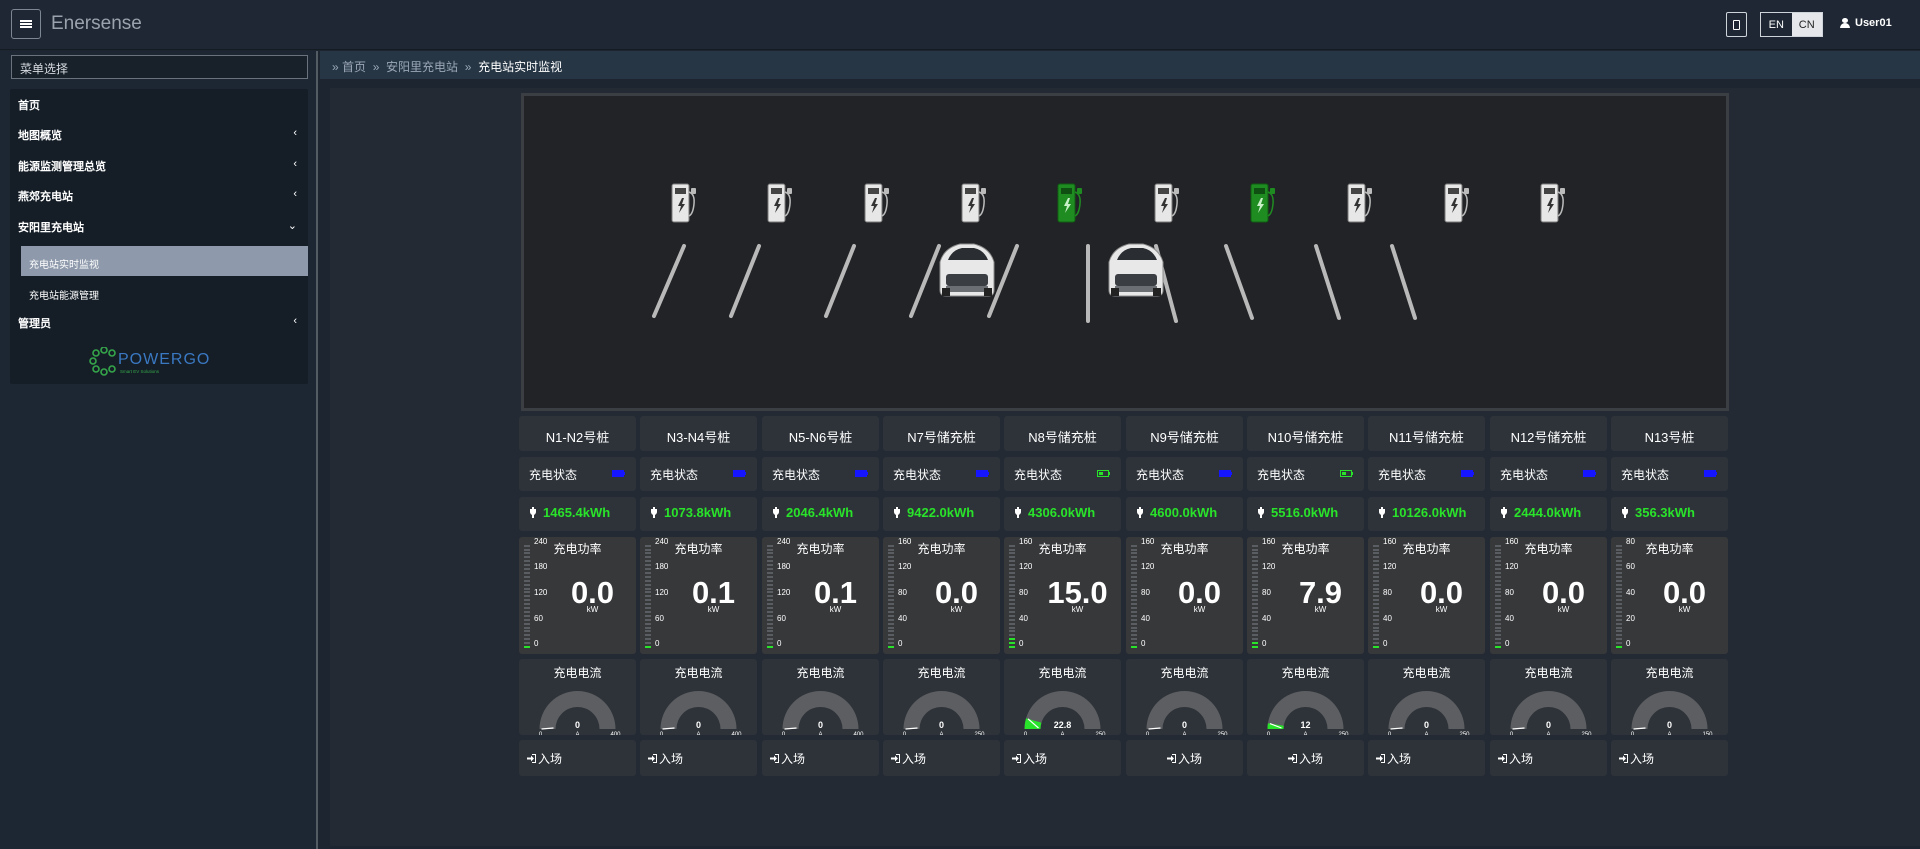 The height and width of the screenshot is (849, 1920). I want to click on pile-name: N7号储充桩, so click(941, 437).